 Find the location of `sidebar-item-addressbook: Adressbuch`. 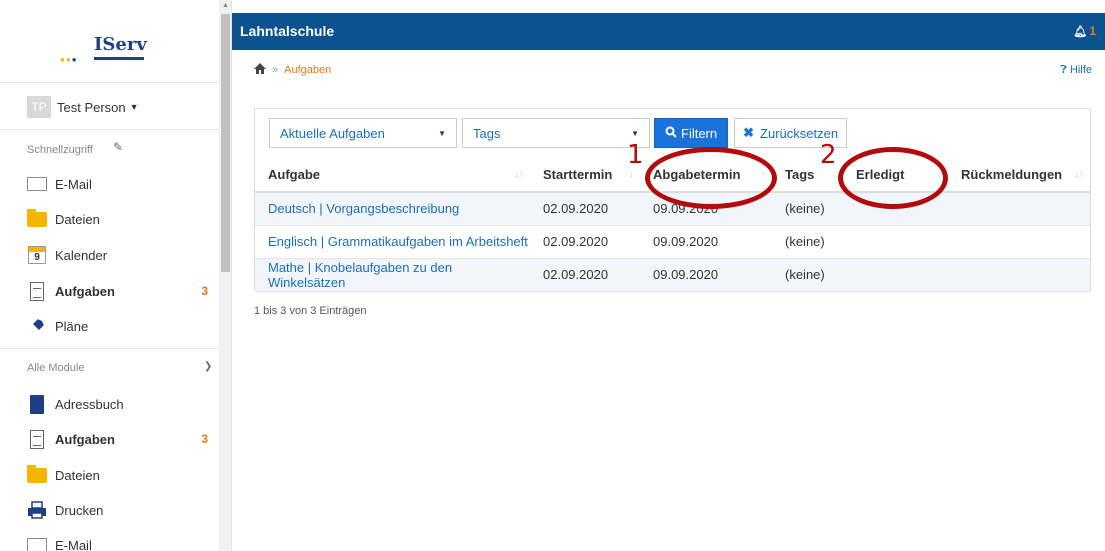

sidebar-item-addressbook: Adressbuch is located at coordinates (119, 404).